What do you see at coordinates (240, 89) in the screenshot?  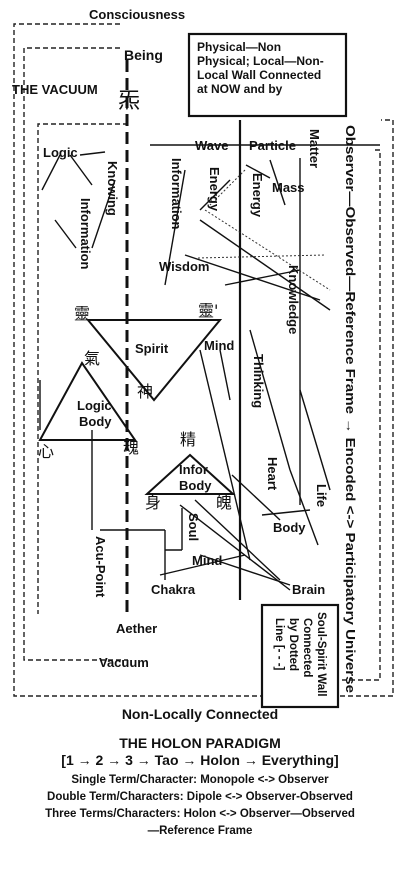 I see `top-box-line-4: at NOW and by` at bounding box center [240, 89].